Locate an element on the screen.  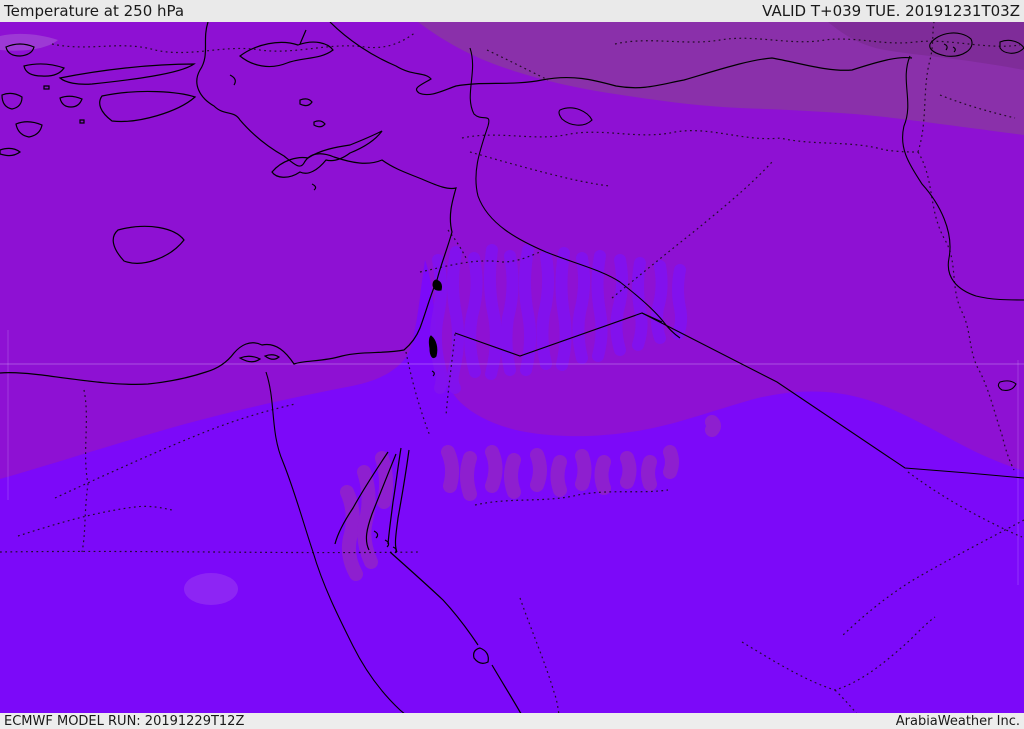
model-run-label: ECMWF MODEL RUN: 20191229T12Z is located at coordinates (124, 721).